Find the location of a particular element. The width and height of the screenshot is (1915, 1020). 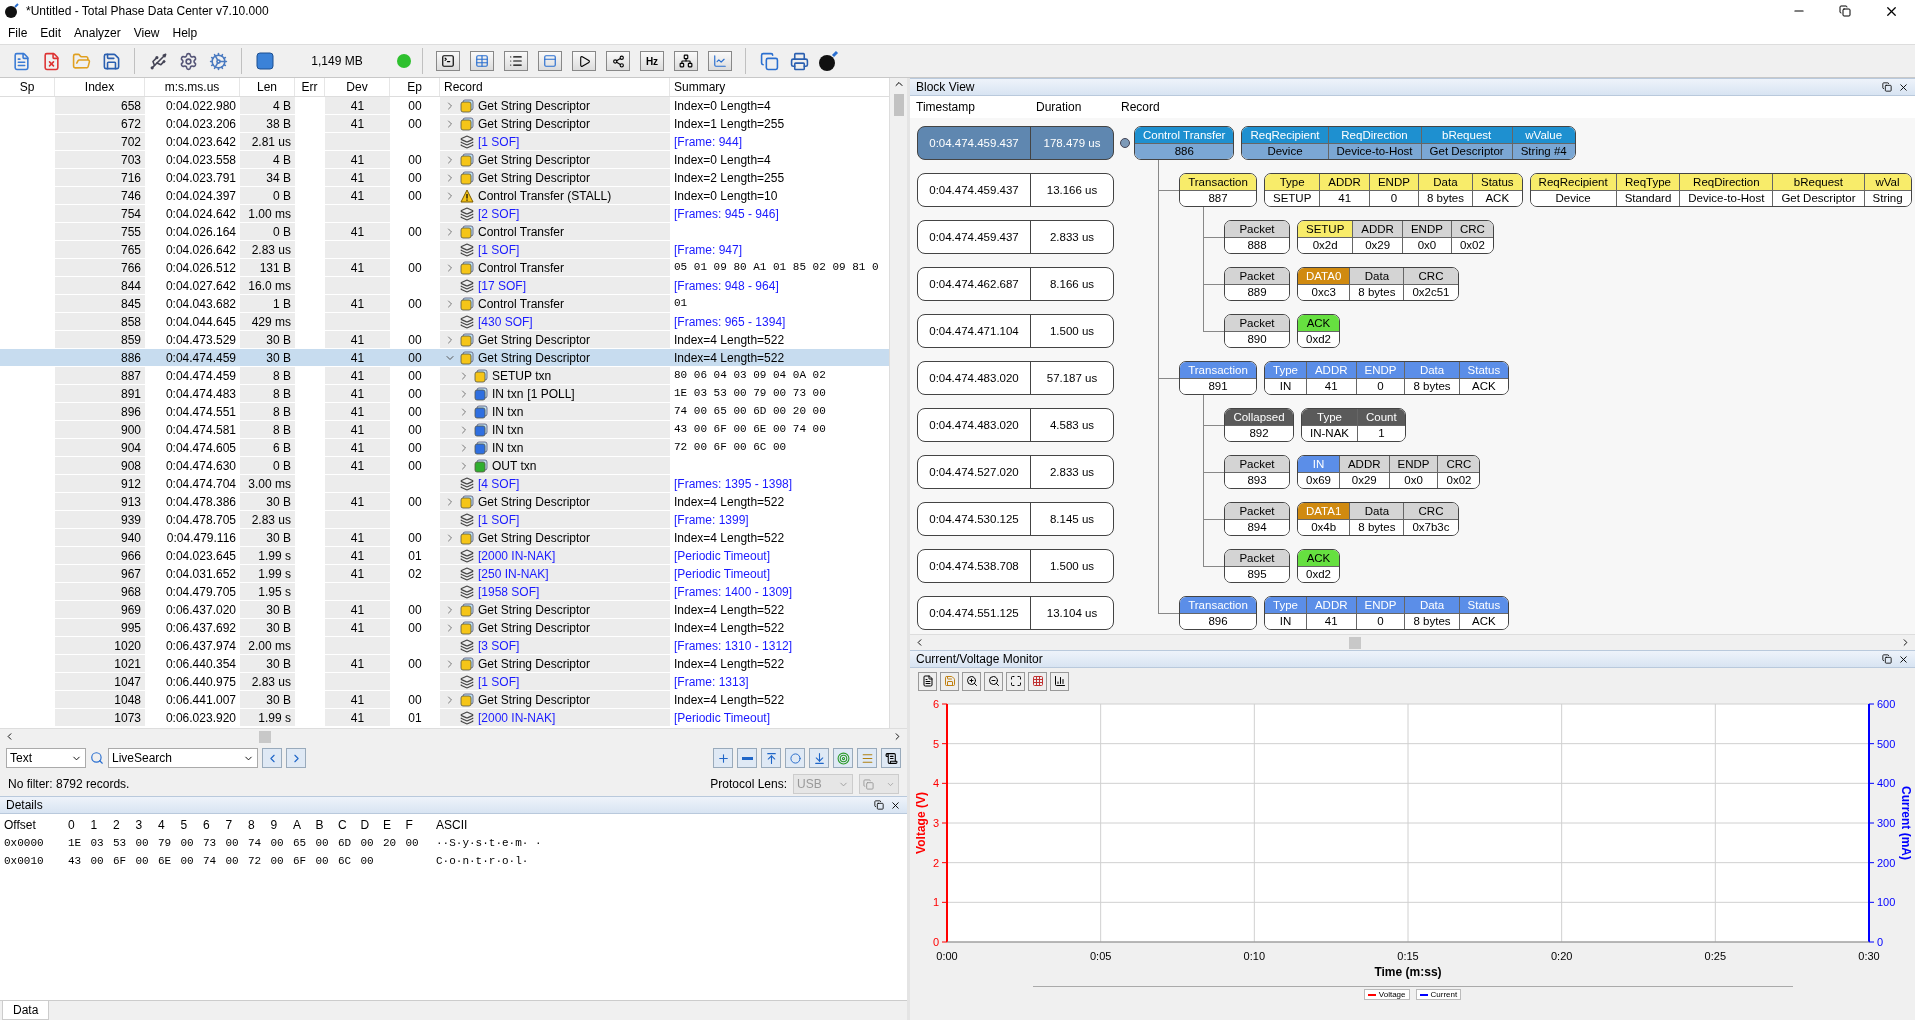

column-header: Dev is located at coordinates (357, 87).